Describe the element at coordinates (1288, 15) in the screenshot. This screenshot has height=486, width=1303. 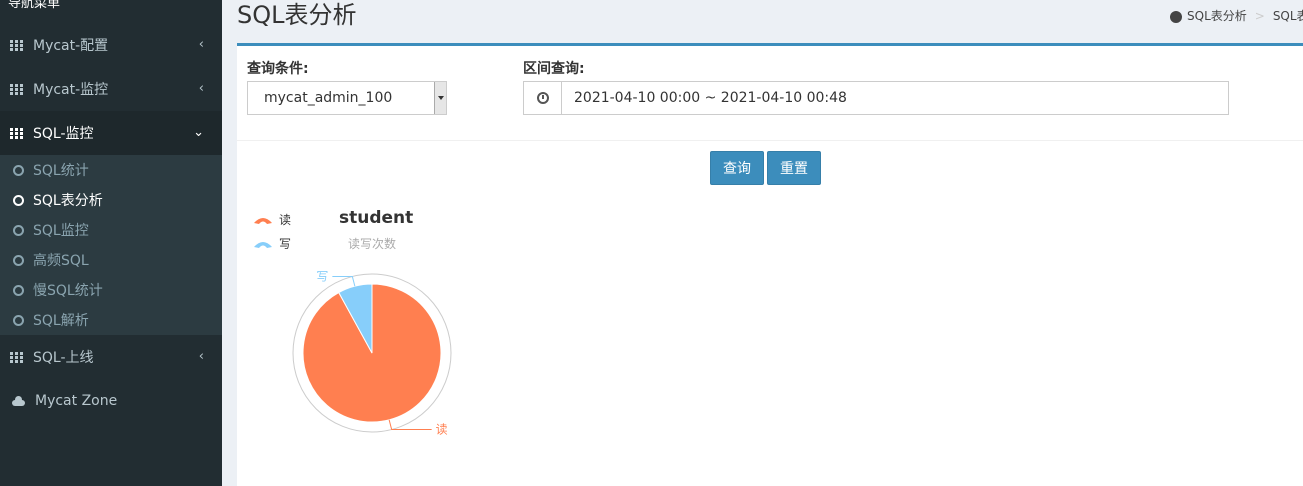
I see `breadcrumb-item: SQL表` at that location.